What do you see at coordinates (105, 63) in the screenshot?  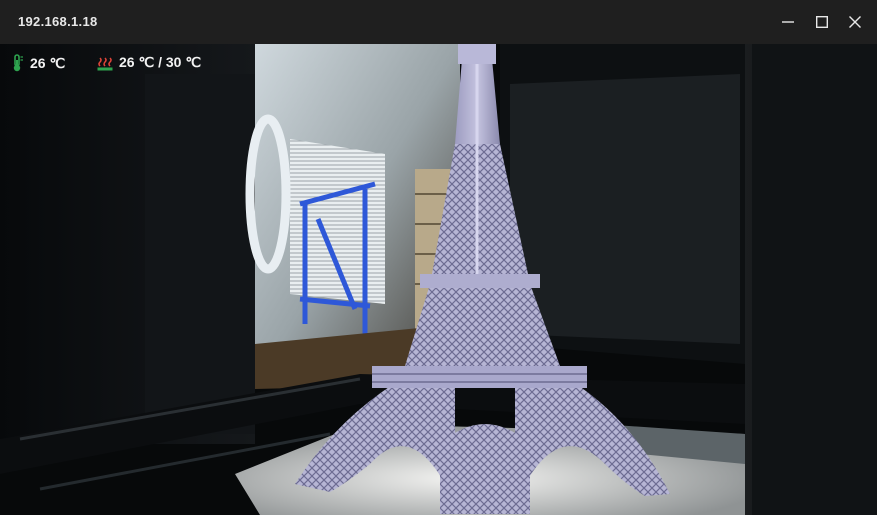 I see `heated-bed-icon` at bounding box center [105, 63].